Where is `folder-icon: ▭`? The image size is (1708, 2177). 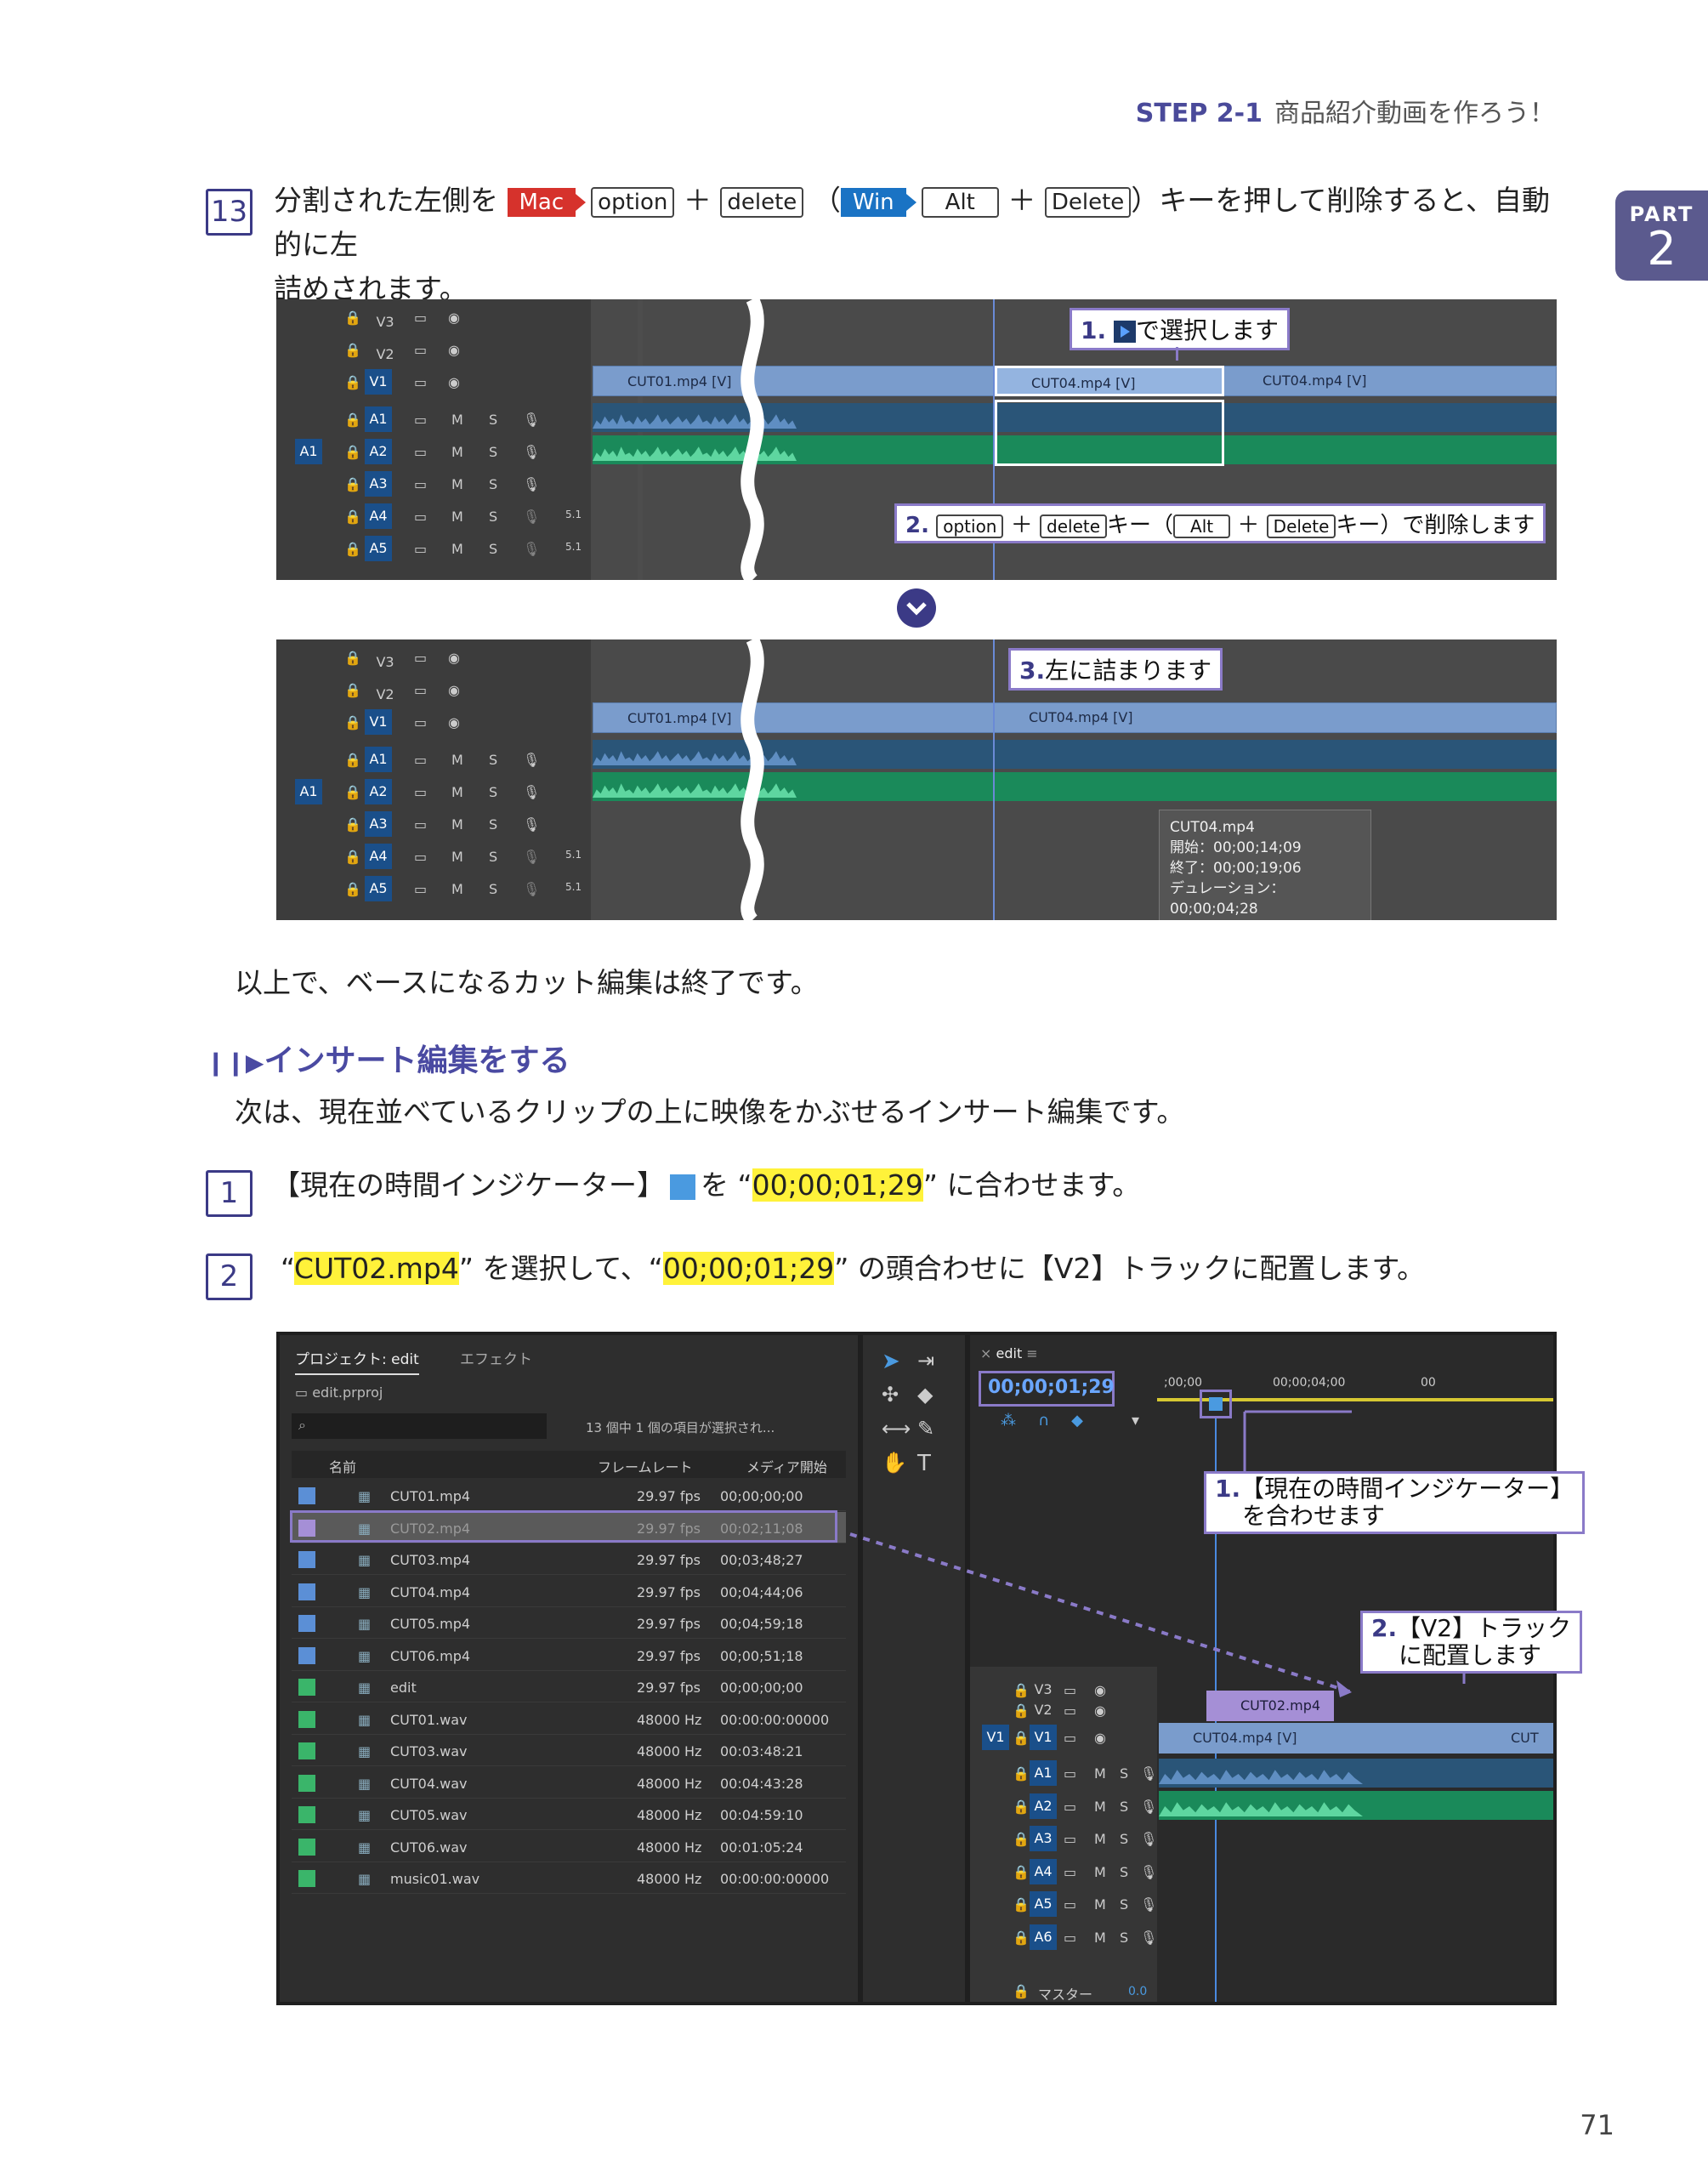
folder-icon: ▭ is located at coordinates (304, 1392).